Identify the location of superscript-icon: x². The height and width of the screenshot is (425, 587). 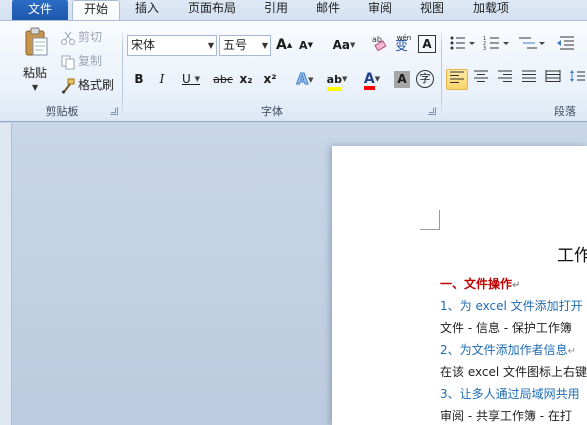
(270, 79).